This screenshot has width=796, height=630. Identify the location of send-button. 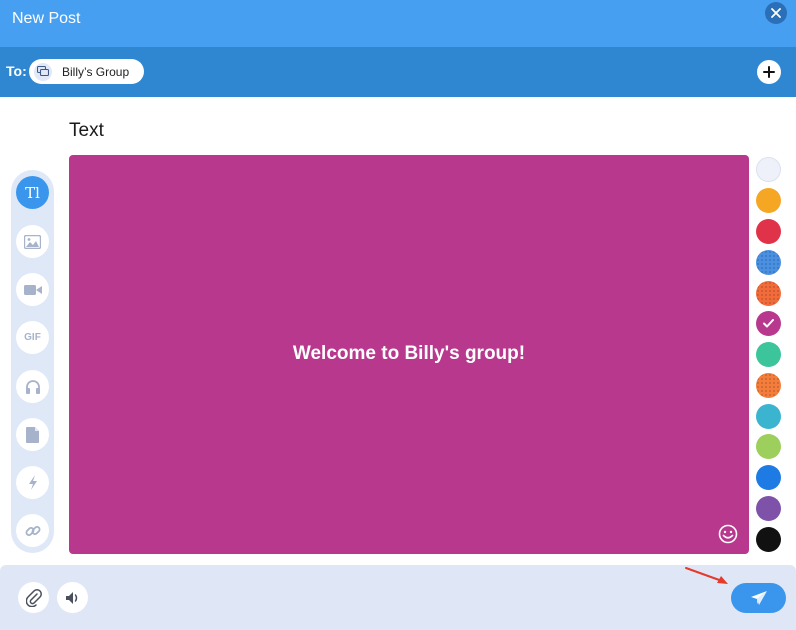
(758, 598).